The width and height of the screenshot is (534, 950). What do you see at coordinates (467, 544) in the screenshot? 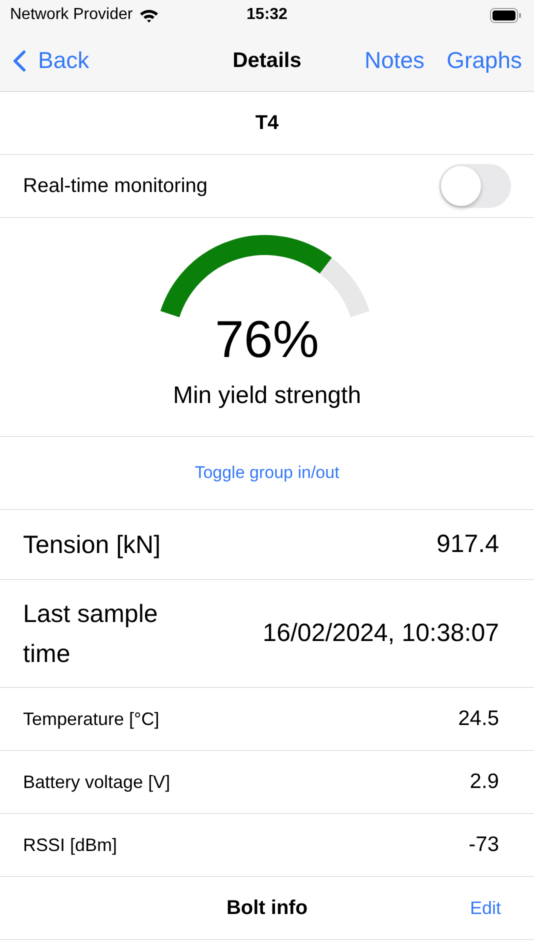
I see `row-value: 917.4` at bounding box center [467, 544].